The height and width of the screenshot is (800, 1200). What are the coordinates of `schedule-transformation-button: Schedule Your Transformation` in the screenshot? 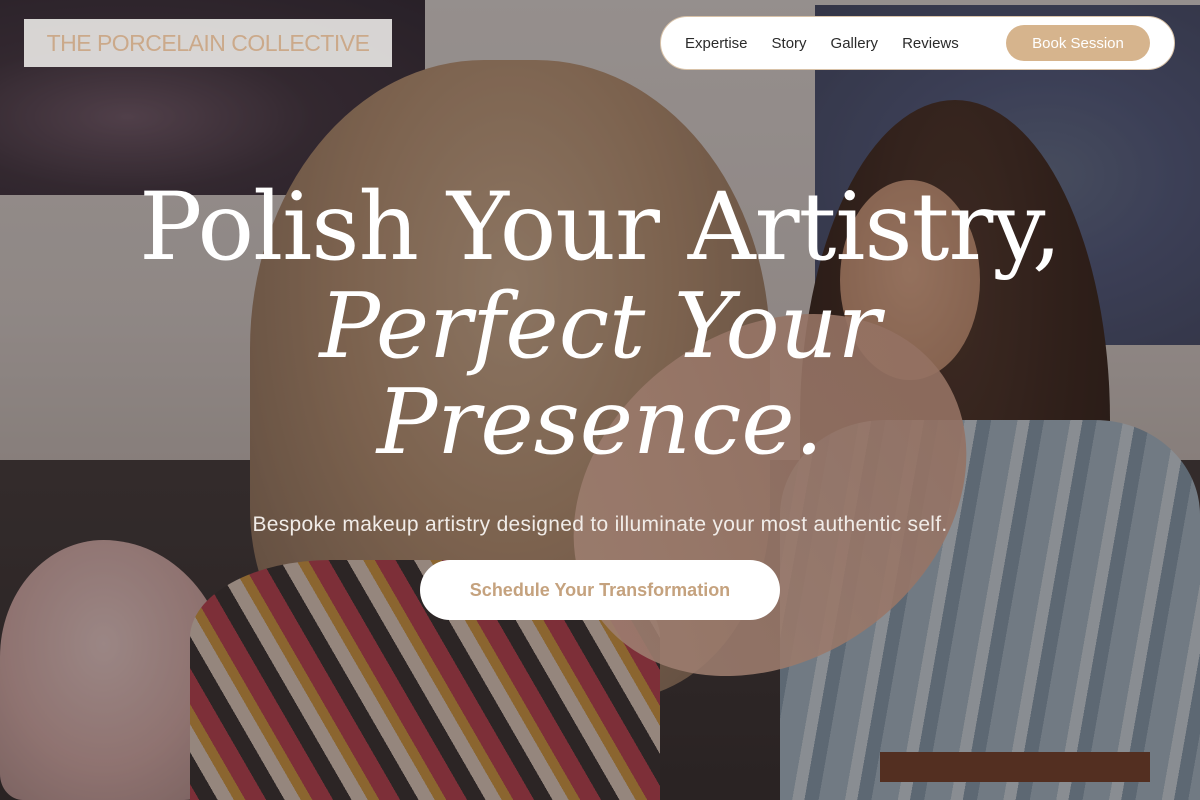 It's located at (600, 590).